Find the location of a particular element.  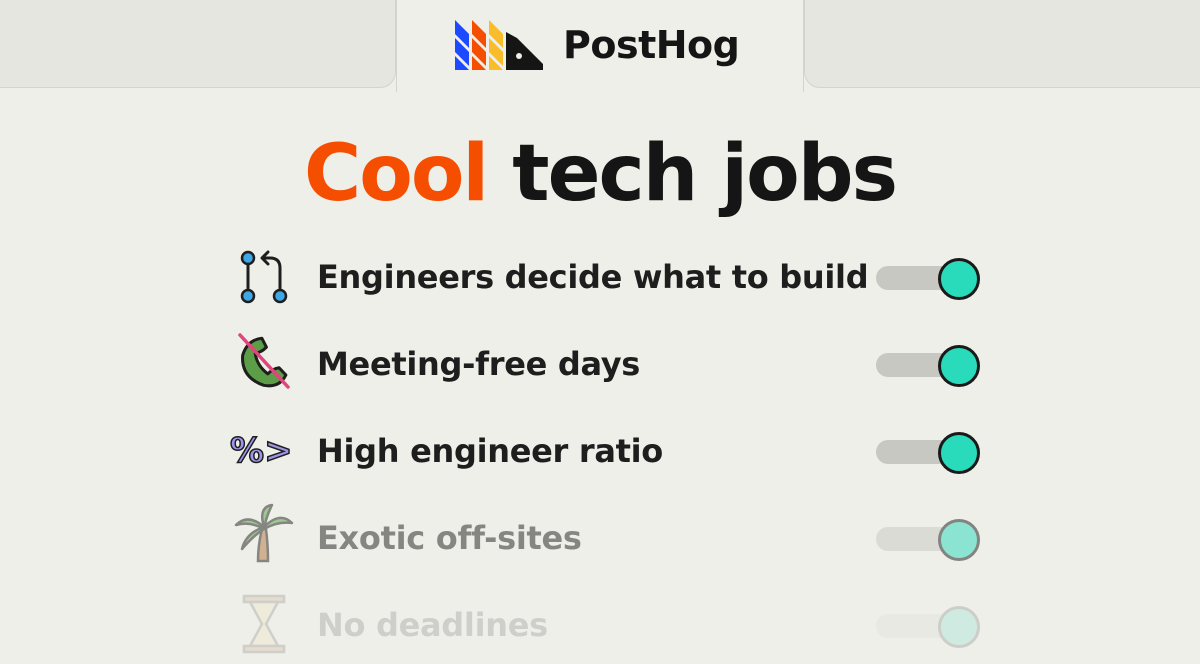

headline-accent: Cool is located at coordinates (396, 174).